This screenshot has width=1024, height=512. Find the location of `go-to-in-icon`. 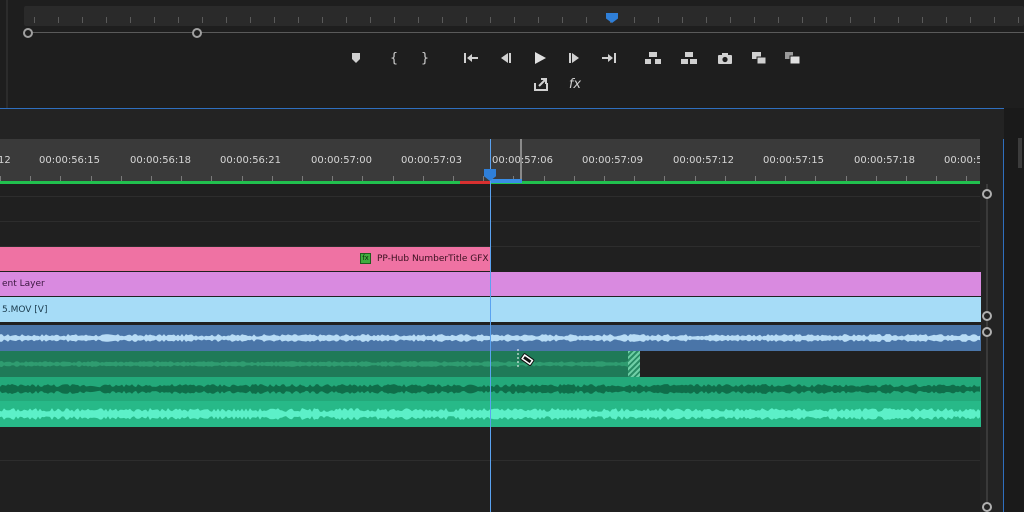

go-to-in-icon is located at coordinates (471, 58).